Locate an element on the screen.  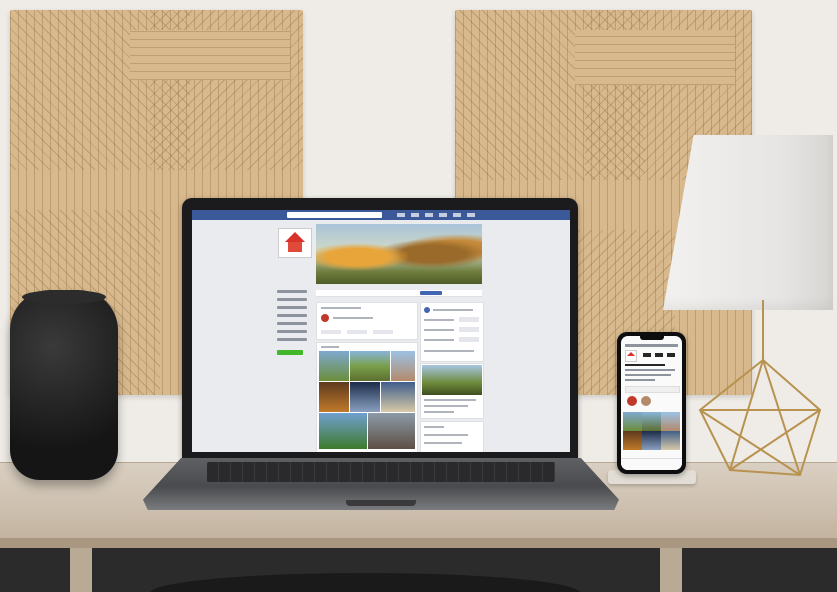
speaker-top is located at coordinates (64, 297).